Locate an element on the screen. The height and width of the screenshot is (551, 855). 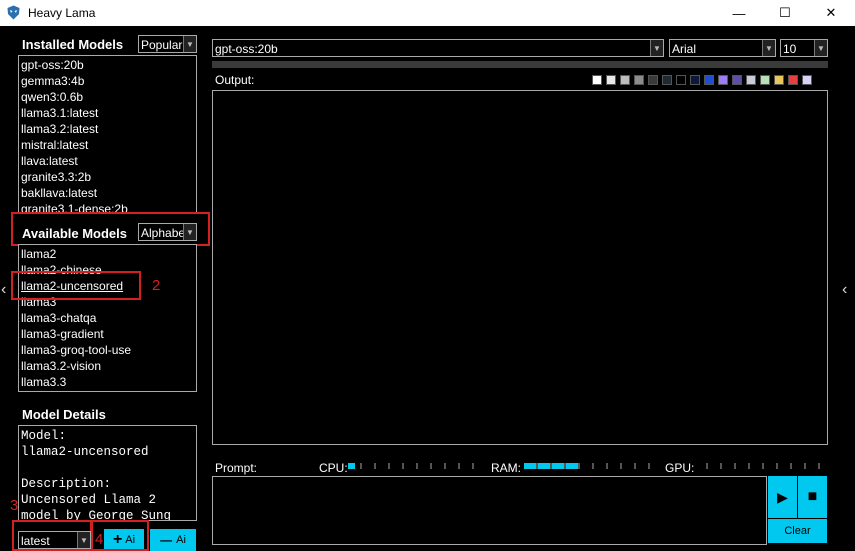
close-button: ✕ is located at coordinates (831, 13).